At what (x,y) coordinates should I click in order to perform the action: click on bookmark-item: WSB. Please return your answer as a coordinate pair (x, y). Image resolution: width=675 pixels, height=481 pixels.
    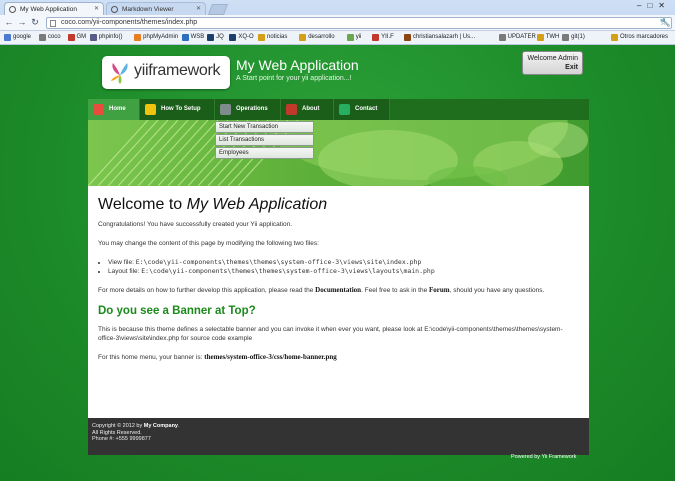
    Looking at the image, I should click on (192, 37).